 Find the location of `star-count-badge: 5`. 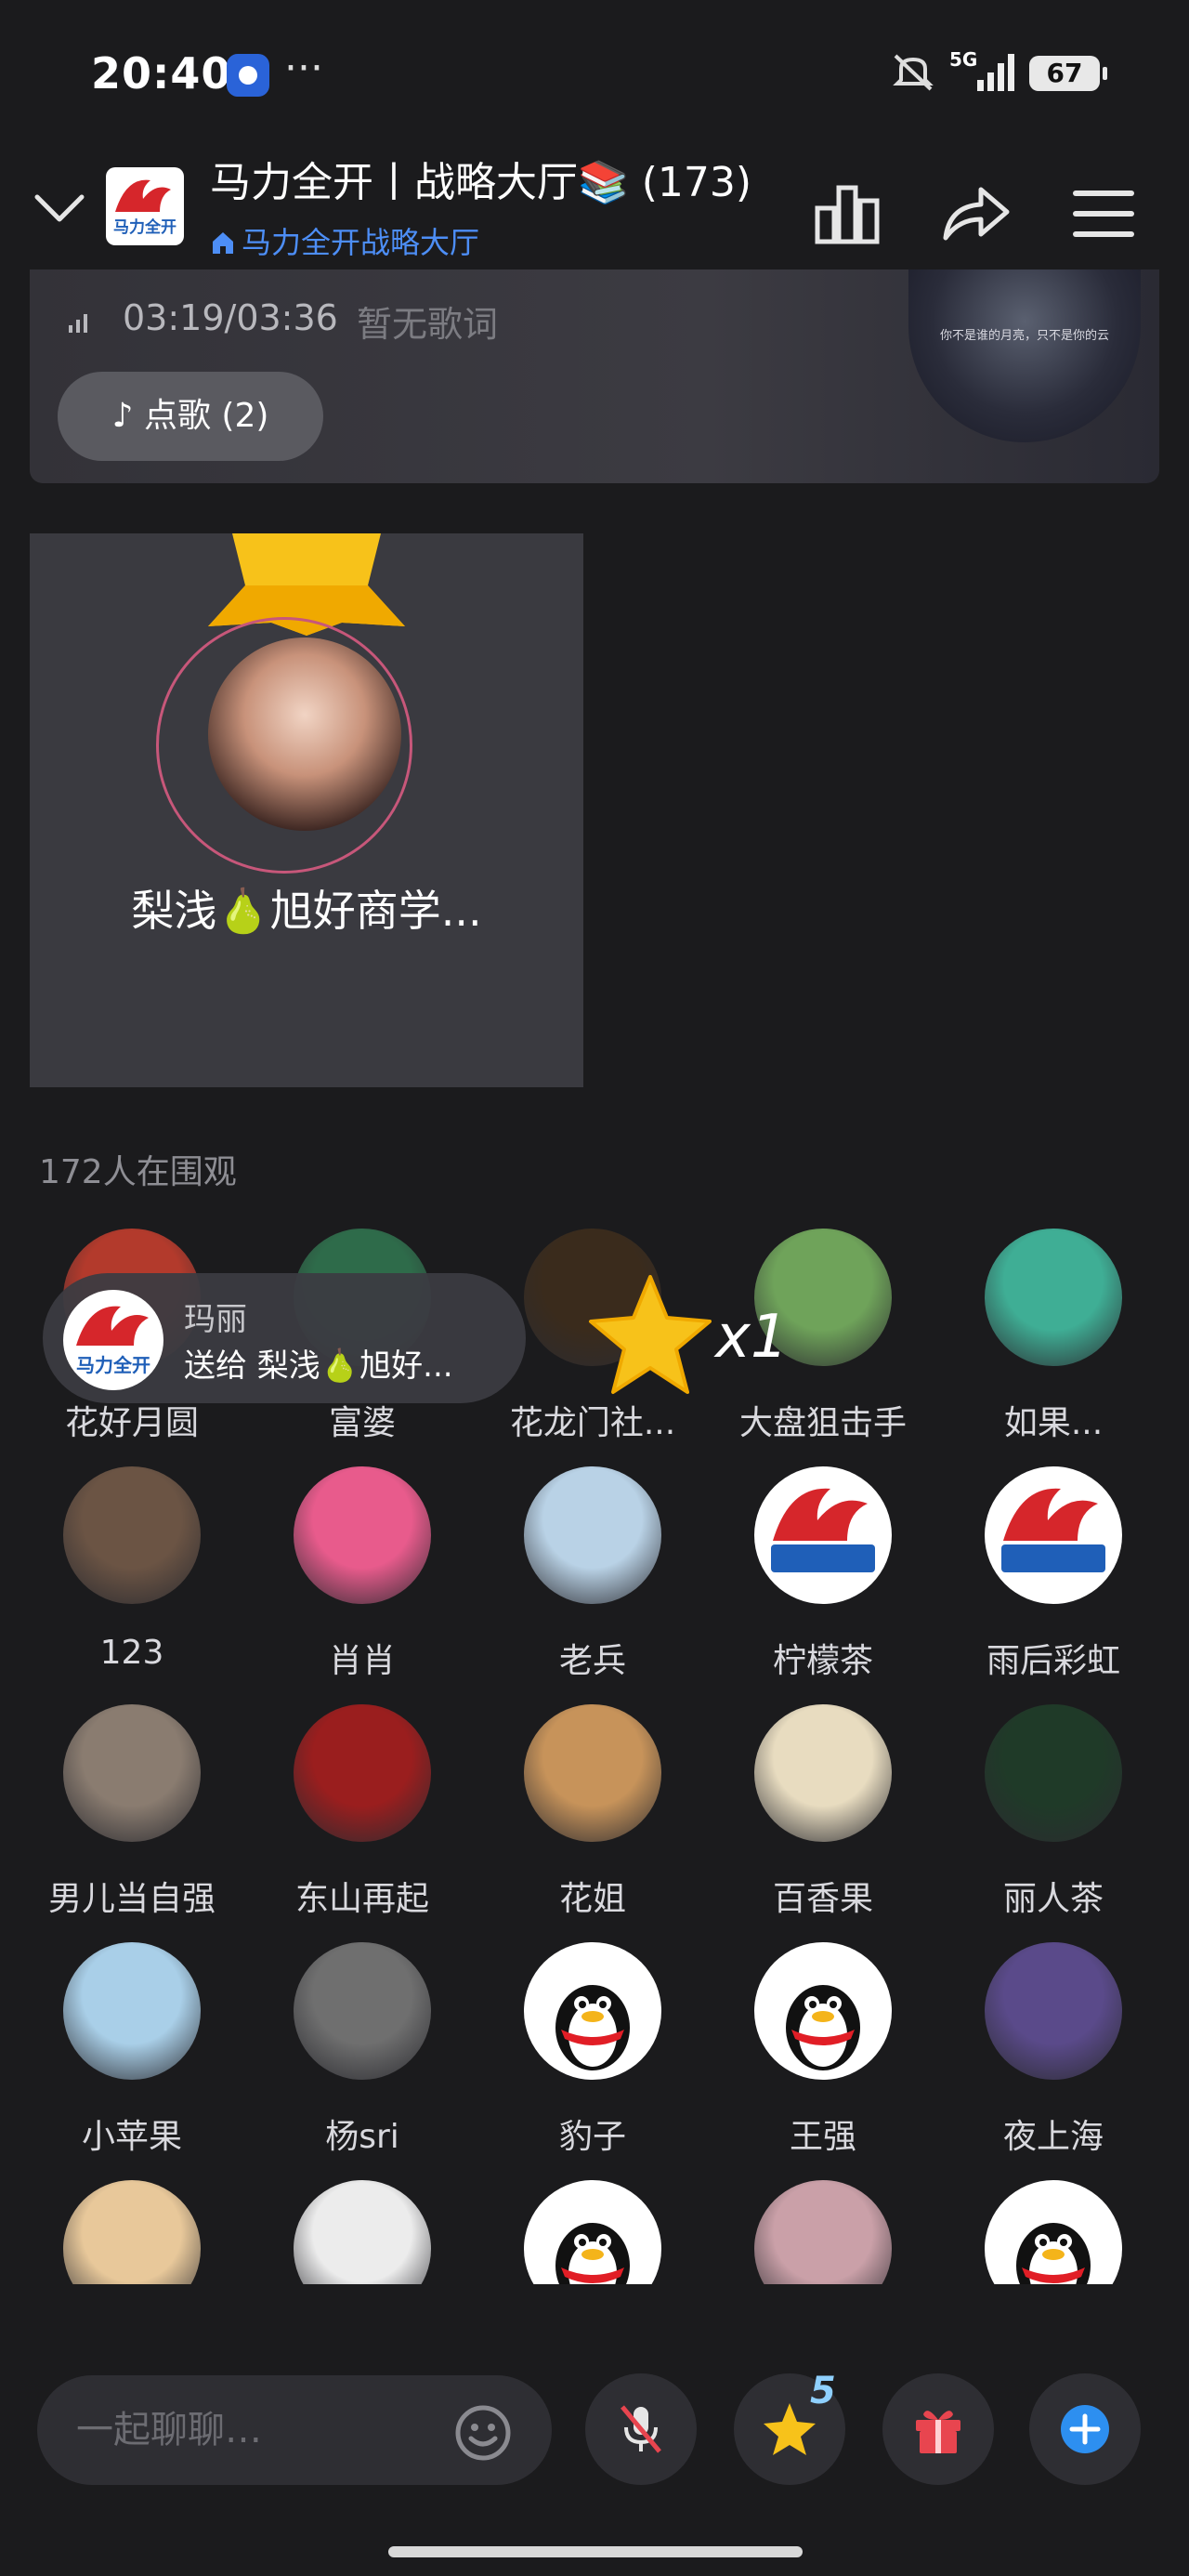

star-count-badge: 5 is located at coordinates (823, 2391).